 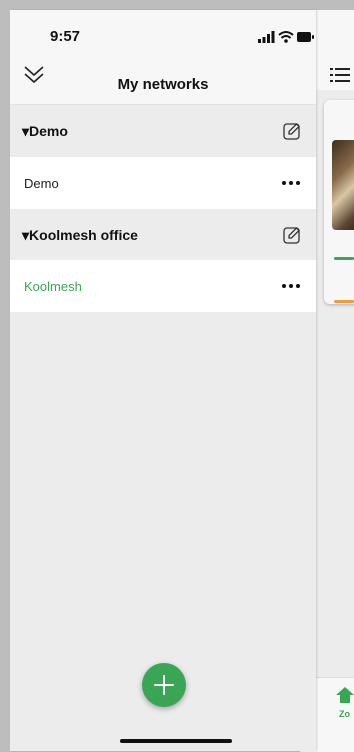 I want to click on room-photo, so click(x=343, y=185).